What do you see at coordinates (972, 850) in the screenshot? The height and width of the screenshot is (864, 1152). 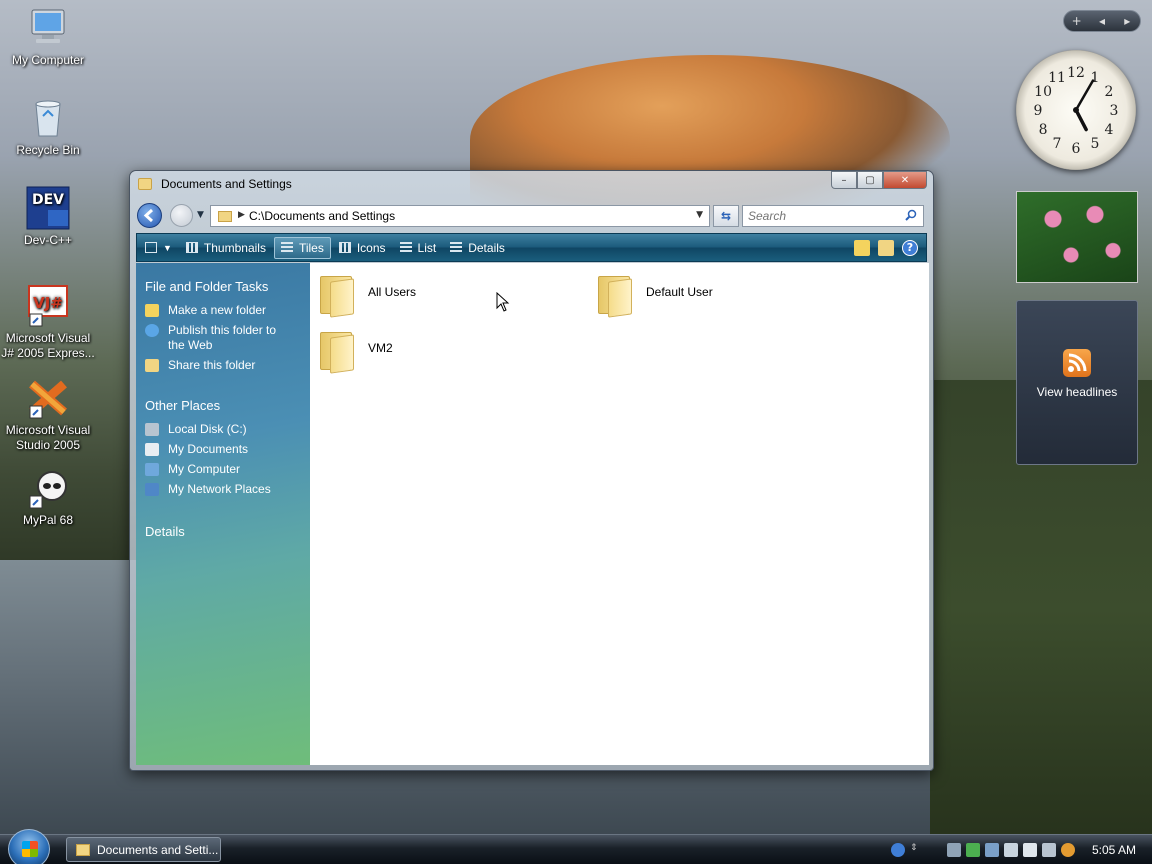 I see `security-icon` at bounding box center [972, 850].